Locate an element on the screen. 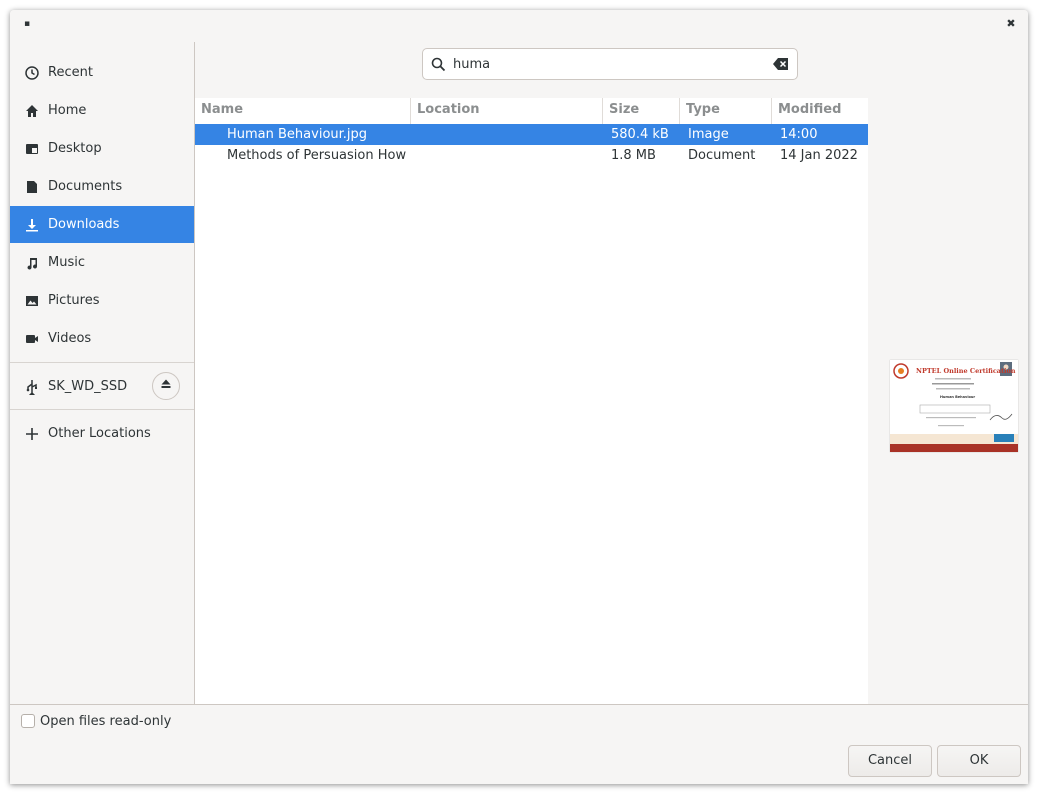 The image size is (1038, 794). column-header-location: Location is located at coordinates (507, 111).